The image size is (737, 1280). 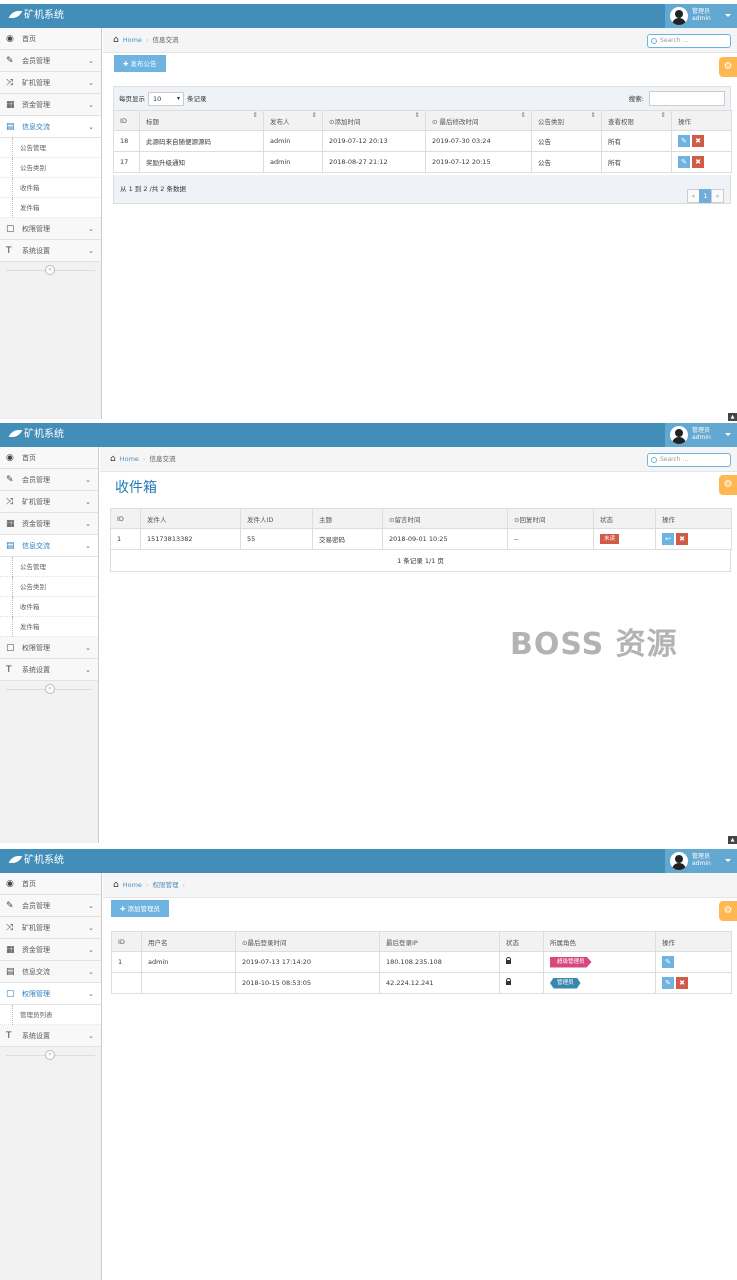 What do you see at coordinates (126, 120) in the screenshot?
I see `col-id: ID` at bounding box center [126, 120].